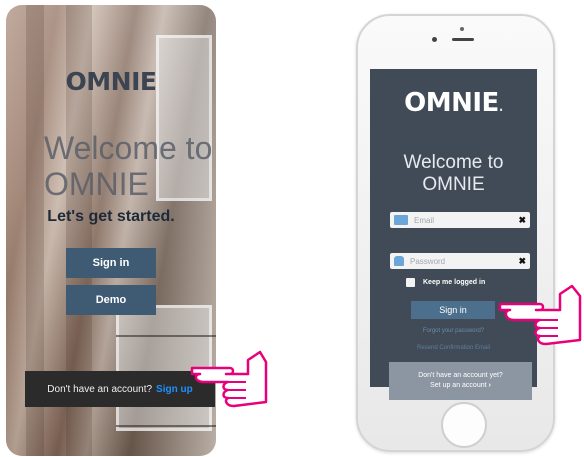  What do you see at coordinates (111, 300) in the screenshot?
I see `demo-button: Demo` at bounding box center [111, 300].